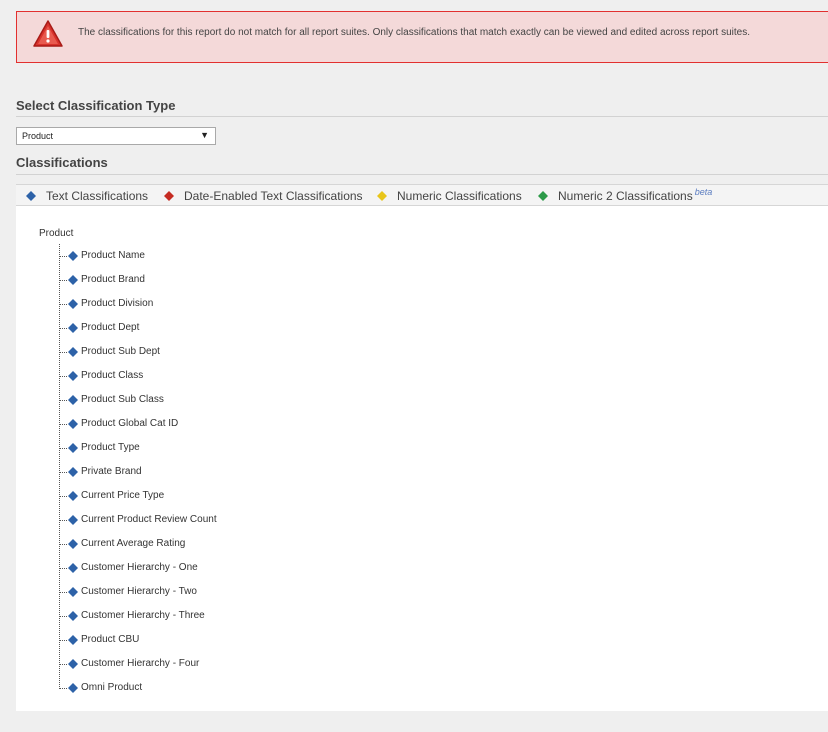  What do you see at coordinates (543, 196) in the screenshot?
I see `green-diamond-icon` at bounding box center [543, 196].